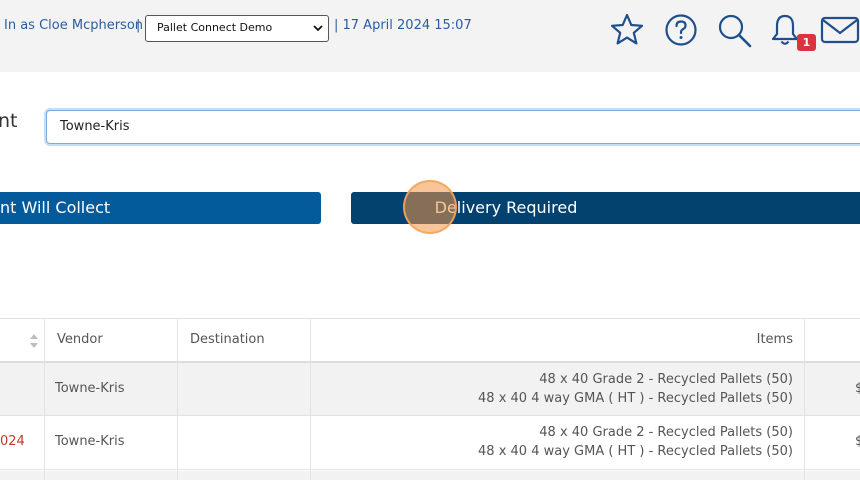 The image size is (860, 480). Describe the element at coordinates (430, 207) in the screenshot. I see `click-indicator` at that location.